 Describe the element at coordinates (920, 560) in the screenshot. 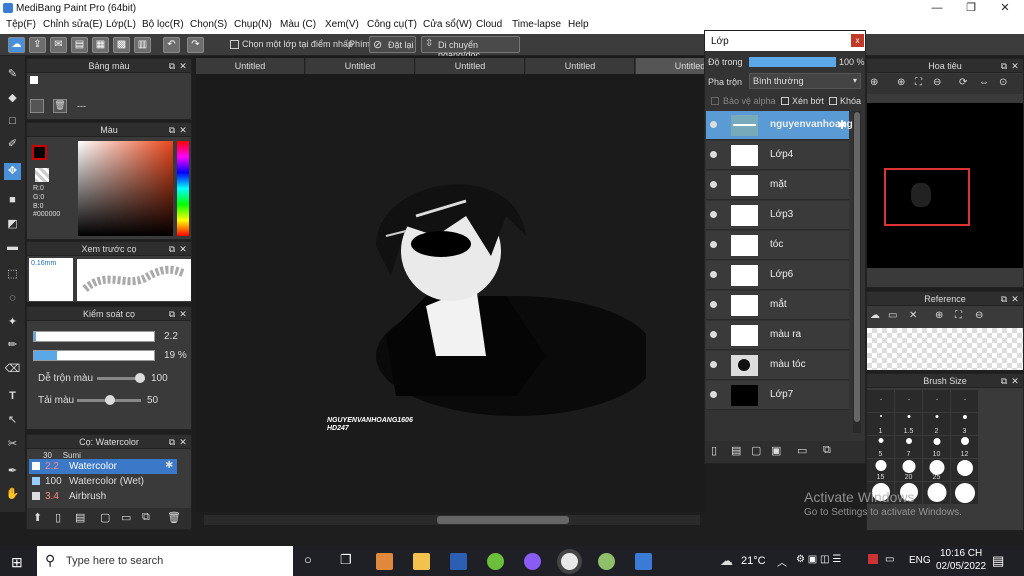

I see `language-indicator: ENG` at that location.